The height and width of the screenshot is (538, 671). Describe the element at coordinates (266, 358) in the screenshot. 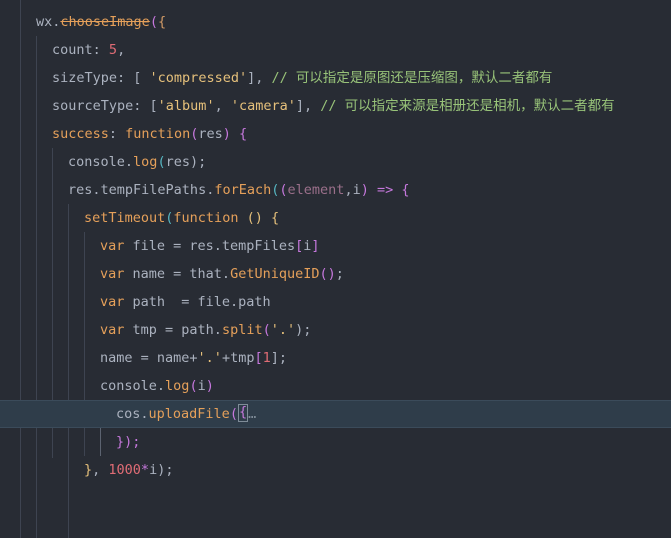

I see `token-number: 1` at that location.